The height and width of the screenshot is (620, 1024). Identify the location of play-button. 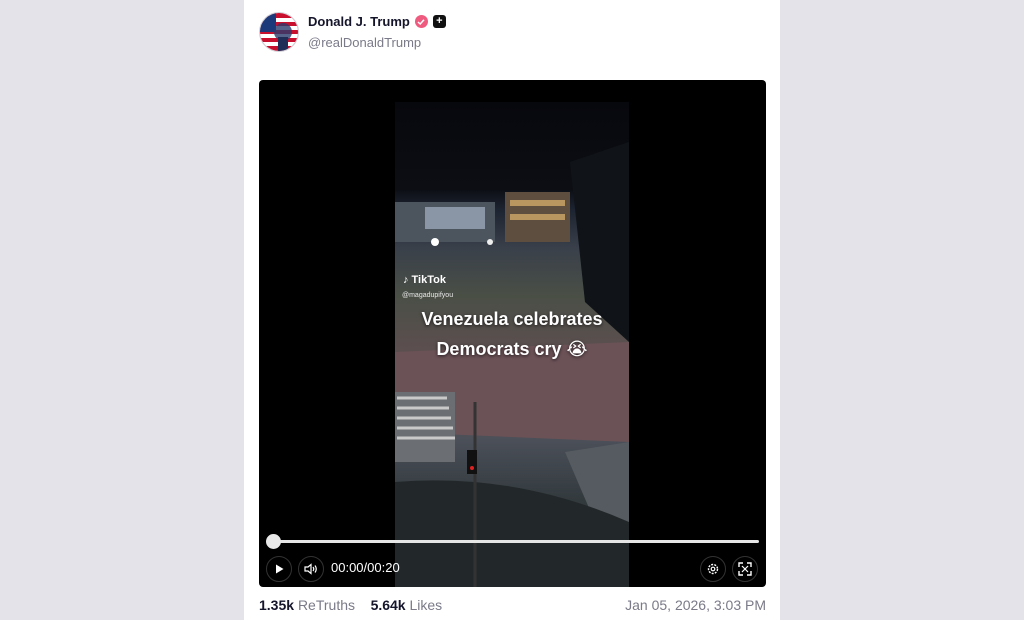
(279, 569).